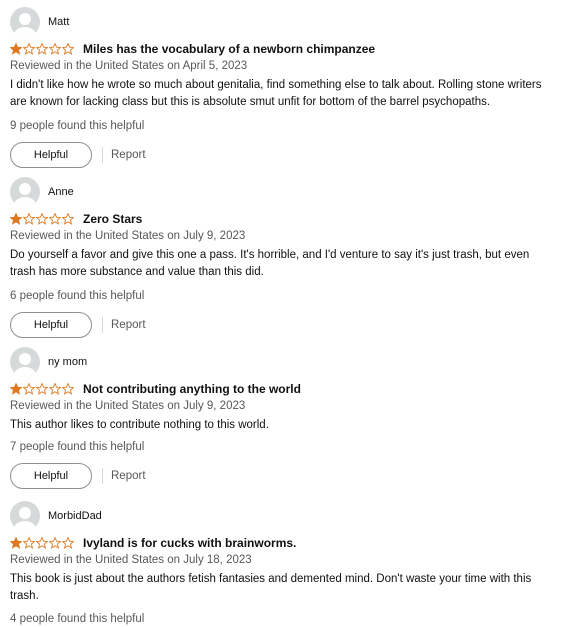  Describe the element at coordinates (77, 296) in the screenshot. I see `helpful-count: 6 people found this helpful` at that location.